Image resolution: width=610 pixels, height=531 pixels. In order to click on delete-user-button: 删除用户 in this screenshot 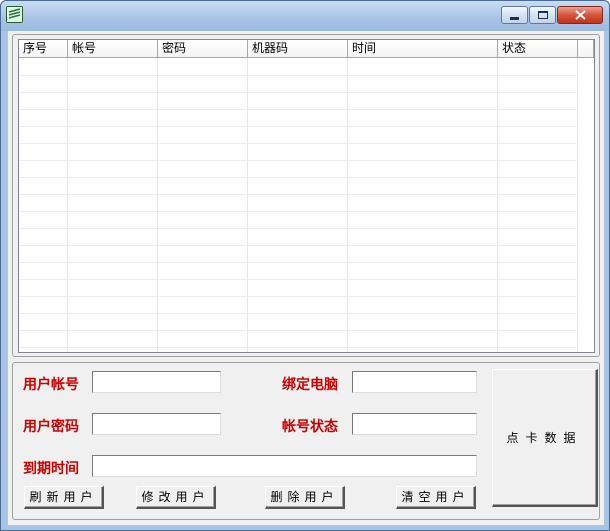, I will do `click(305, 497)`.